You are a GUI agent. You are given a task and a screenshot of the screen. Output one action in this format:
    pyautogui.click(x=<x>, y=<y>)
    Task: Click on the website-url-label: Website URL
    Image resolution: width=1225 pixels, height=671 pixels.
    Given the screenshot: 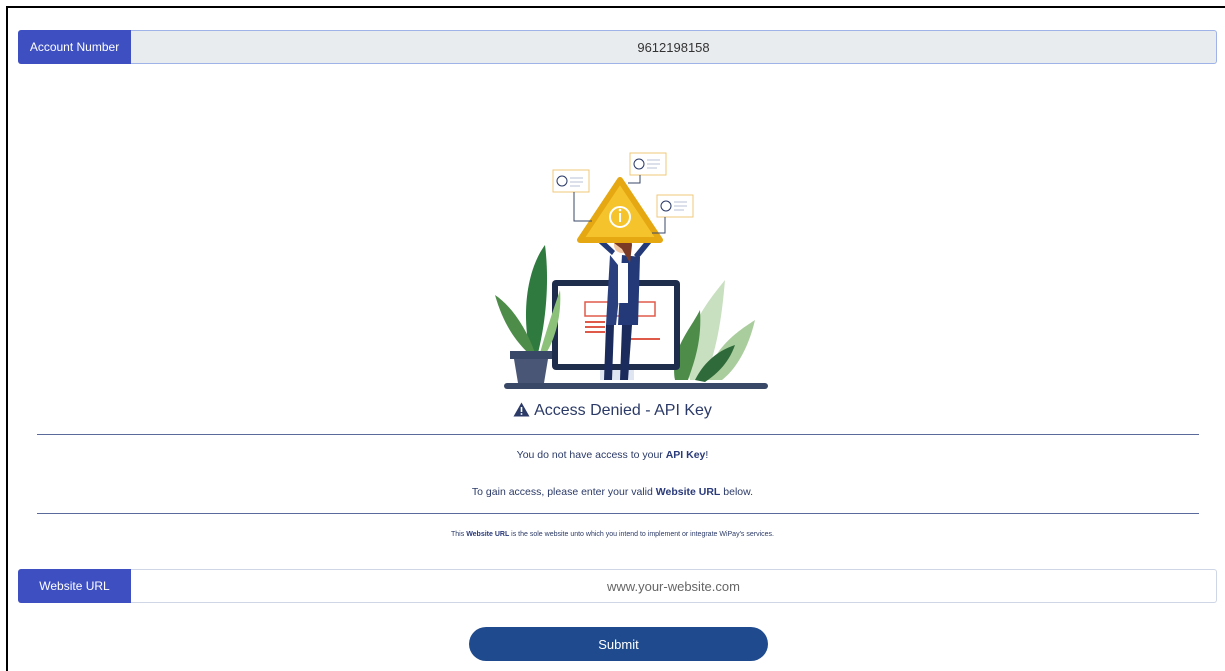 What is the action you would take?
    pyautogui.click(x=74, y=586)
    